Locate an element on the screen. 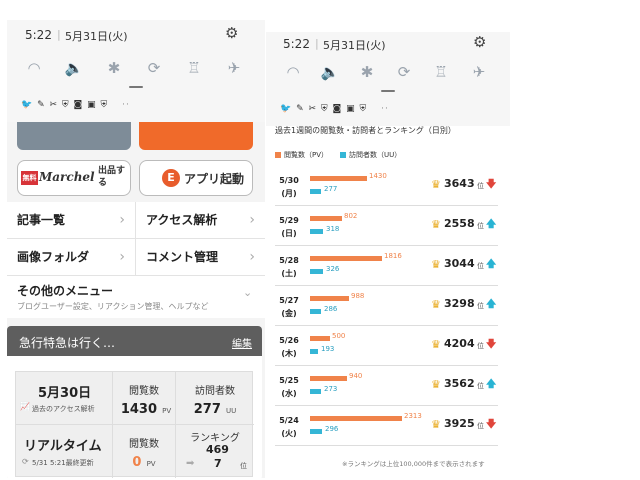 This screenshot has width=640, height=480. day-date: 5/27 (金) is located at coordinates (289, 307).